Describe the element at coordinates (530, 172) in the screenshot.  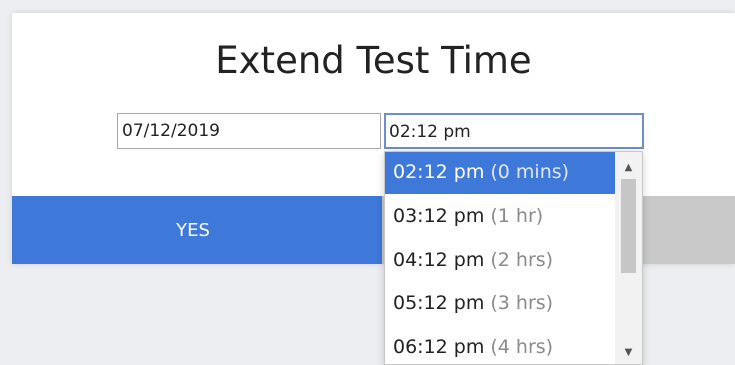
I see `option-duration: (0 mins)` at that location.